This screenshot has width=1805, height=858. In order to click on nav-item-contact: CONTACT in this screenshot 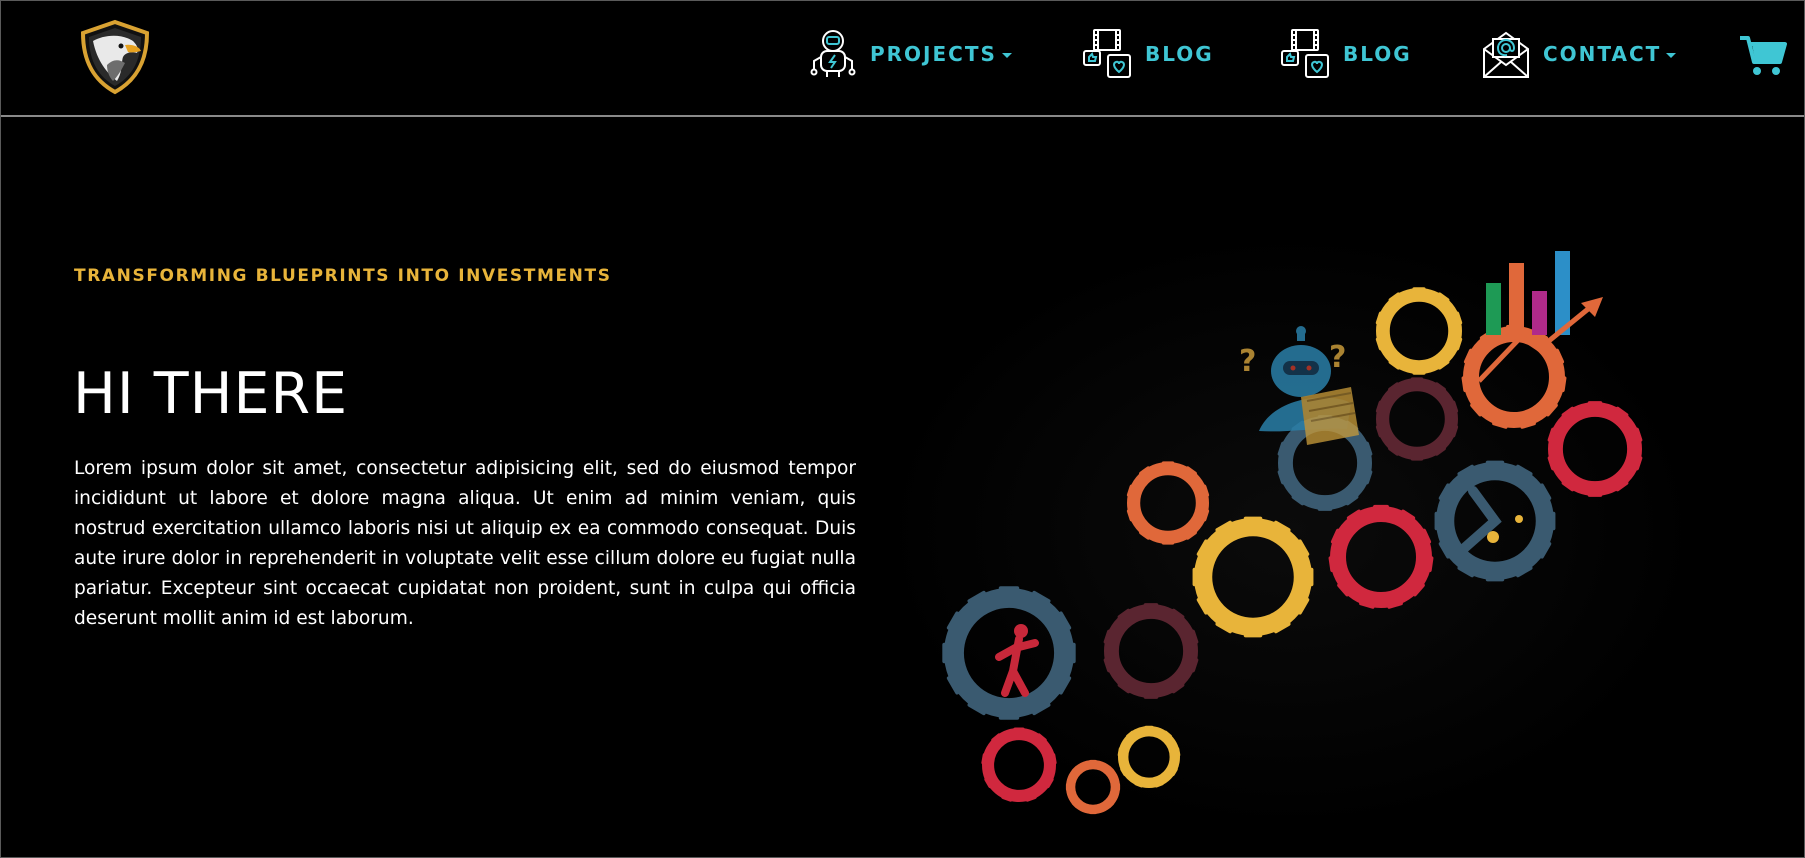, I will do `click(1579, 54)`.